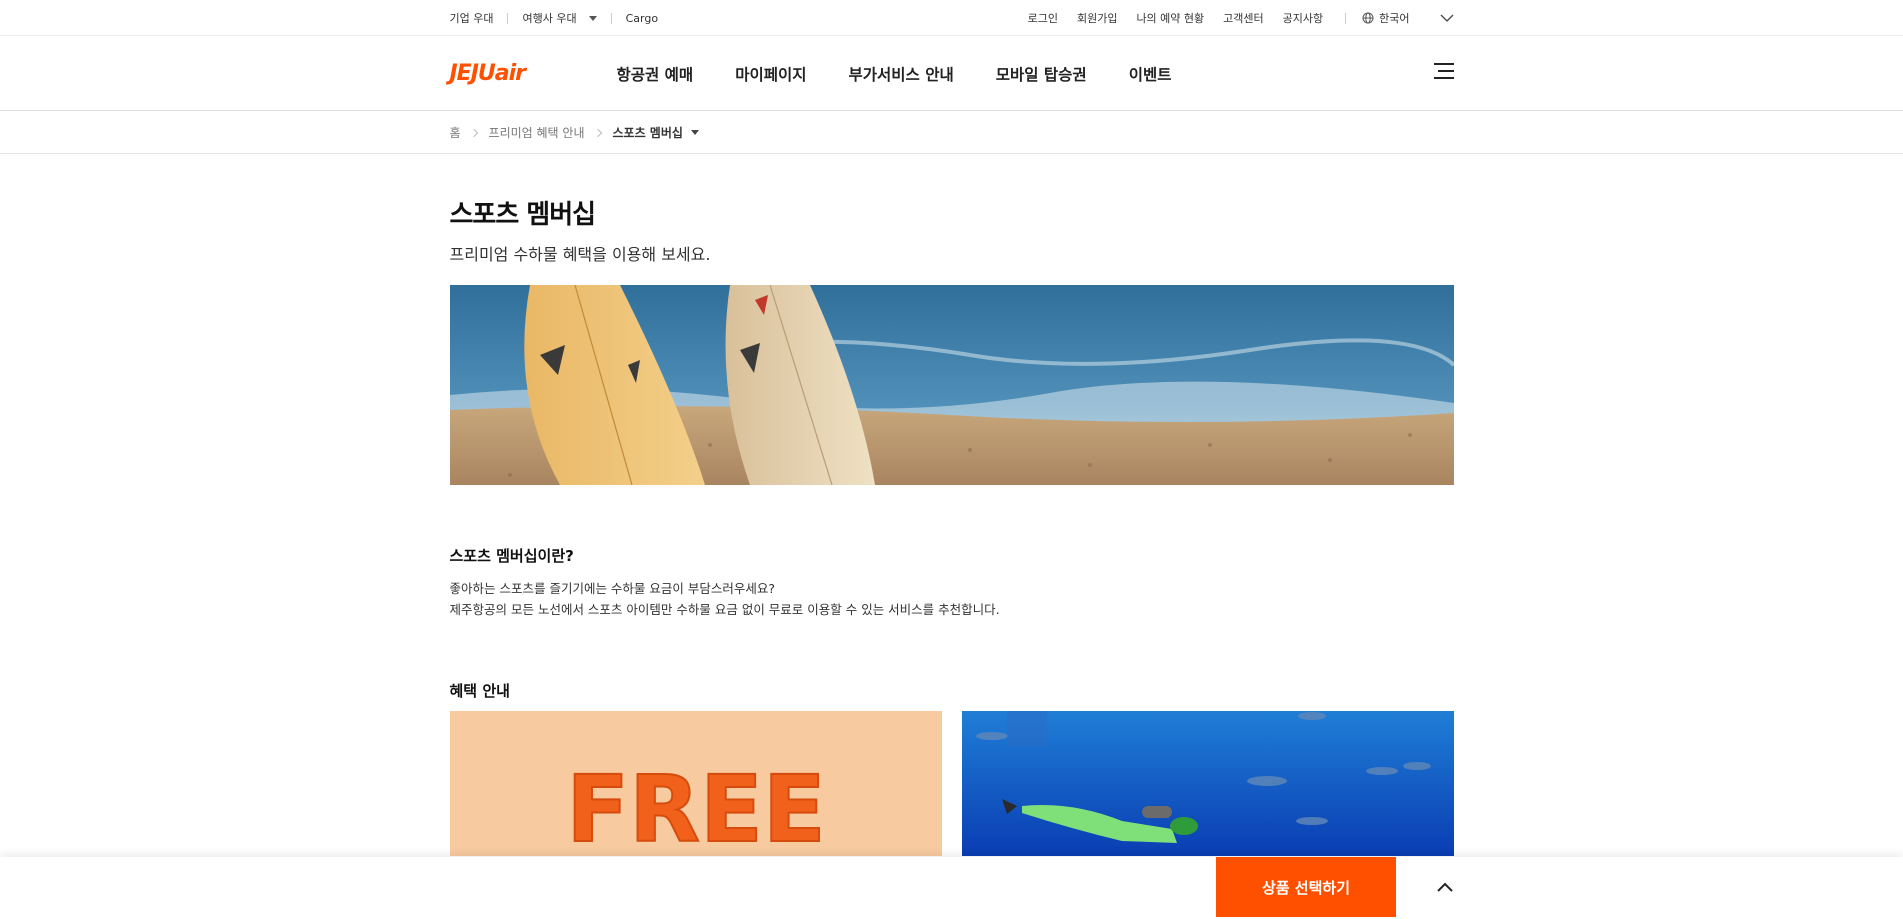 This screenshot has width=1903, height=919. What do you see at coordinates (951, 385) in the screenshot?
I see `hero-image-surfboards` at bounding box center [951, 385].